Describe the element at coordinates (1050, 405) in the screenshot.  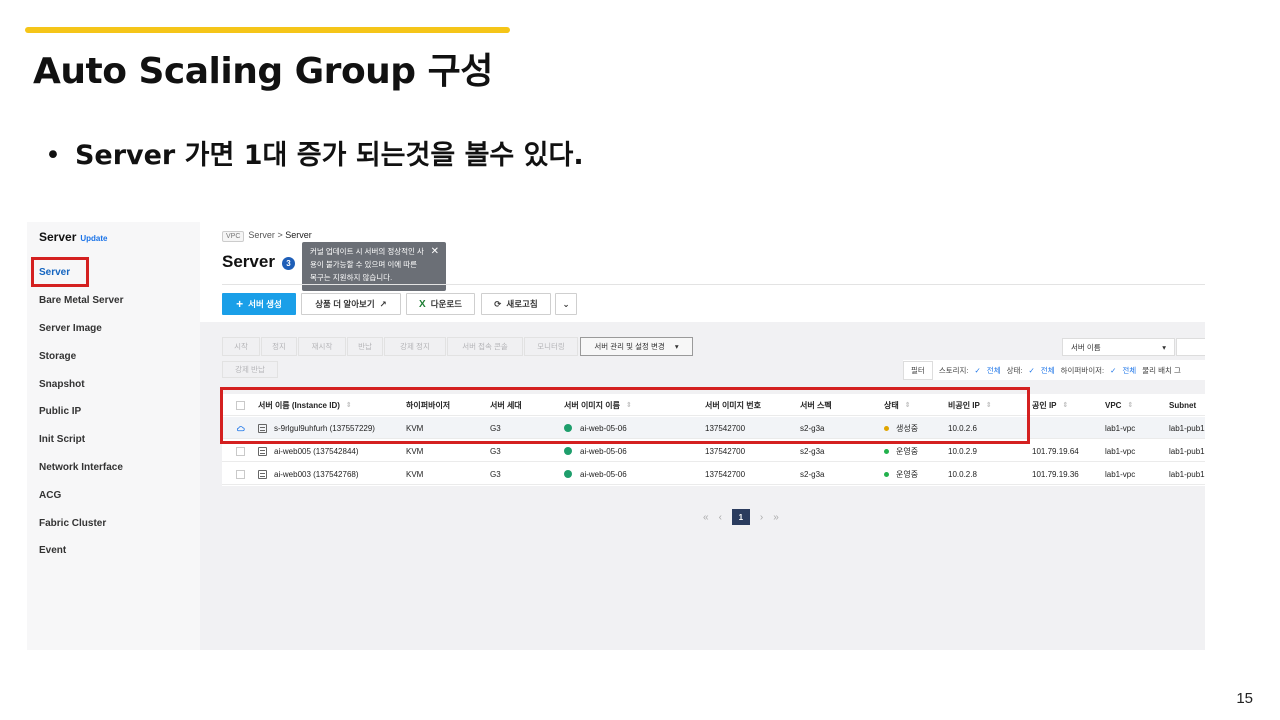
I see `col-public-ip: 공인 IP ⇕` at that location.